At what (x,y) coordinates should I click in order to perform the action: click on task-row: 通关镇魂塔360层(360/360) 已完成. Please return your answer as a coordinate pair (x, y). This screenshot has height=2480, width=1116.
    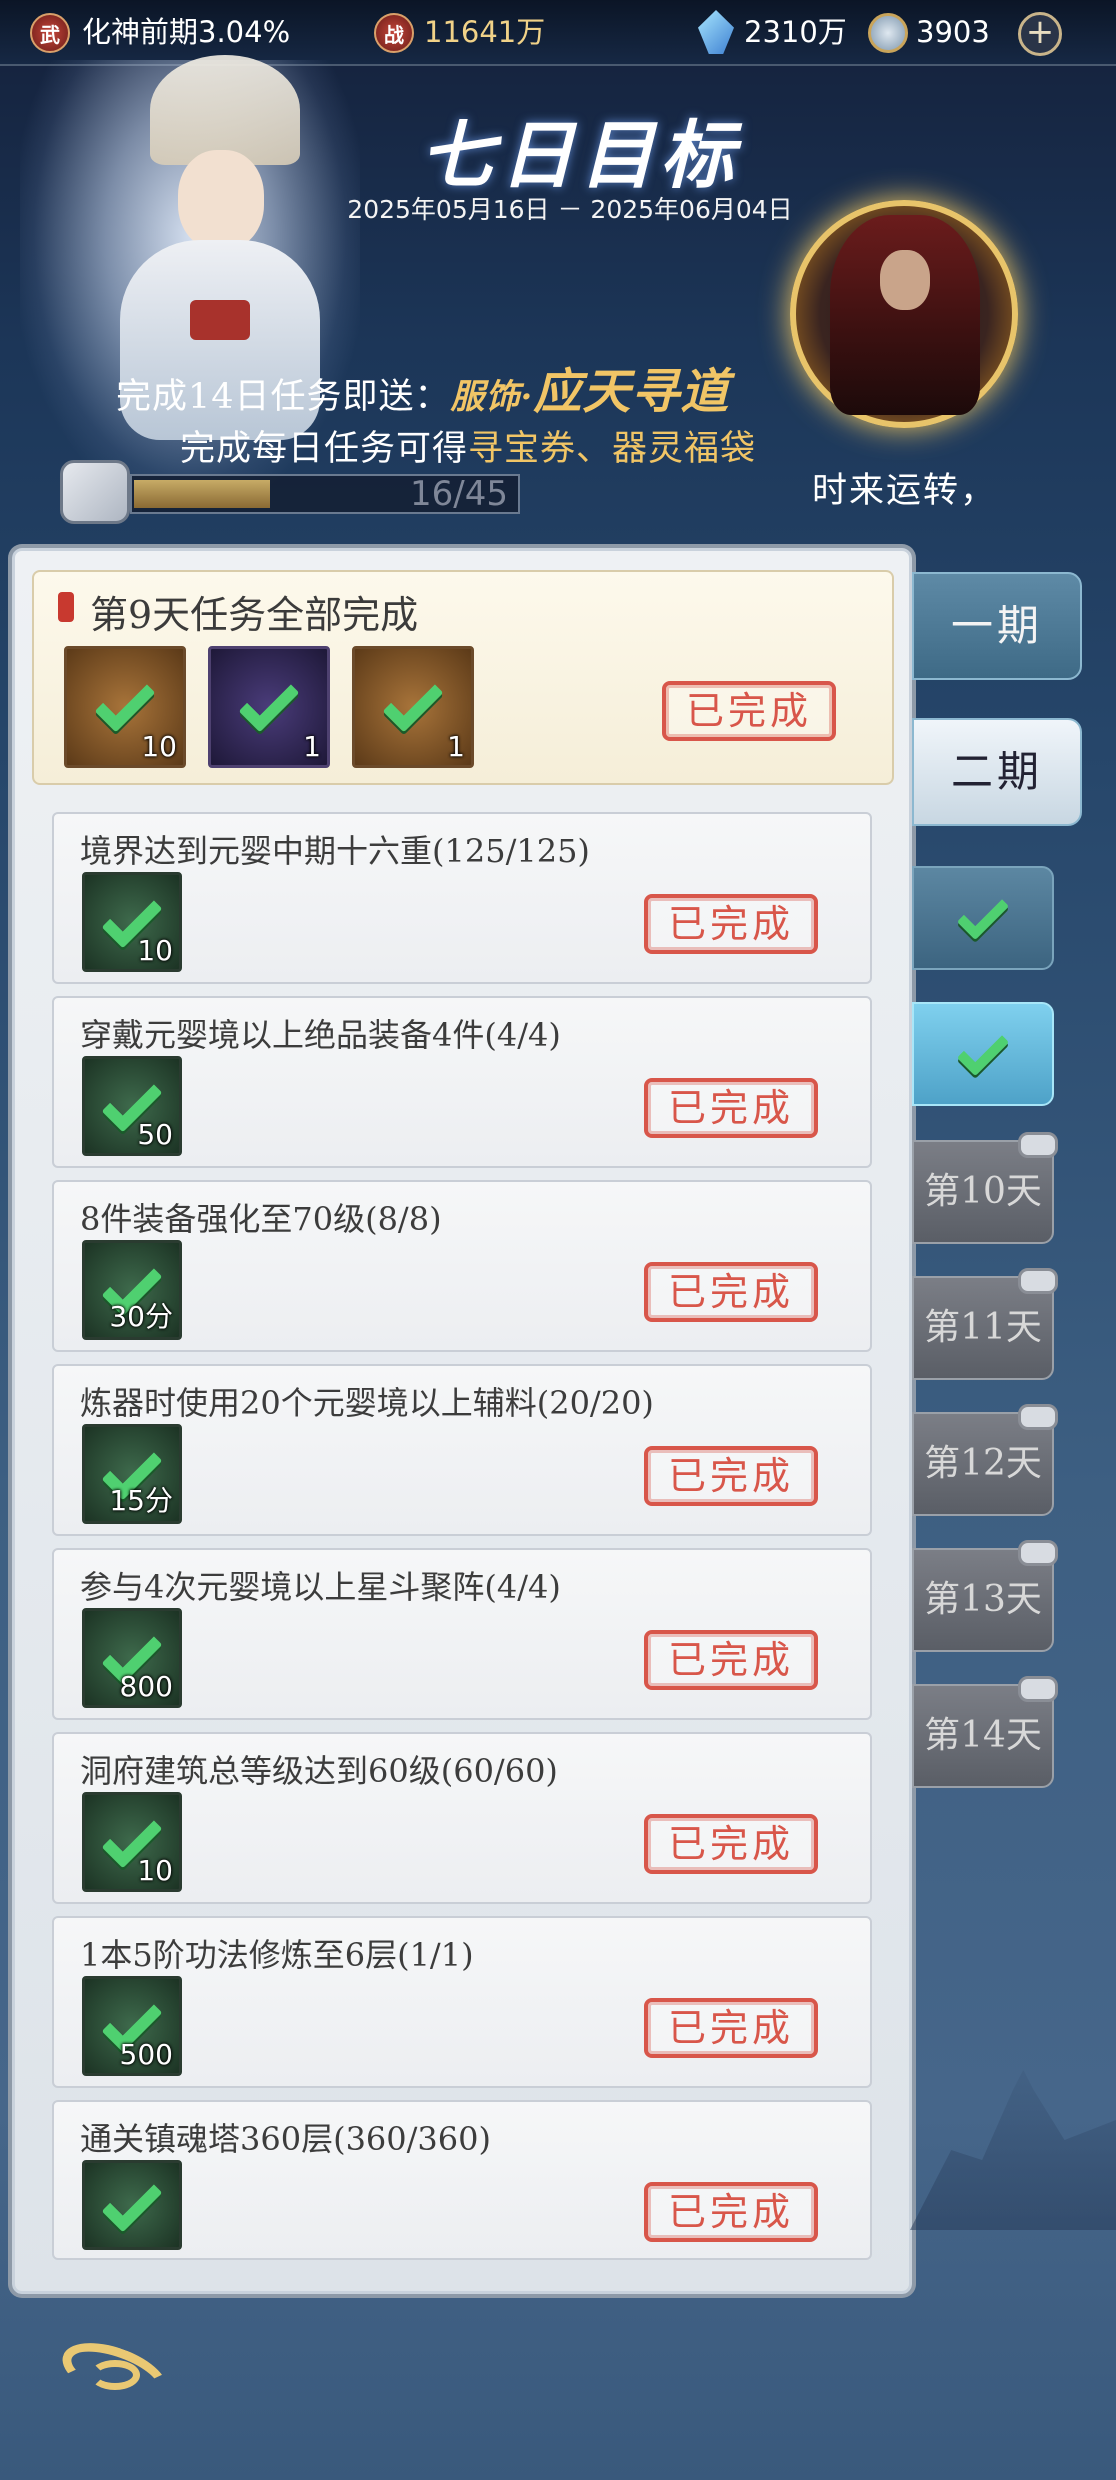
    Looking at the image, I should click on (462, 2180).